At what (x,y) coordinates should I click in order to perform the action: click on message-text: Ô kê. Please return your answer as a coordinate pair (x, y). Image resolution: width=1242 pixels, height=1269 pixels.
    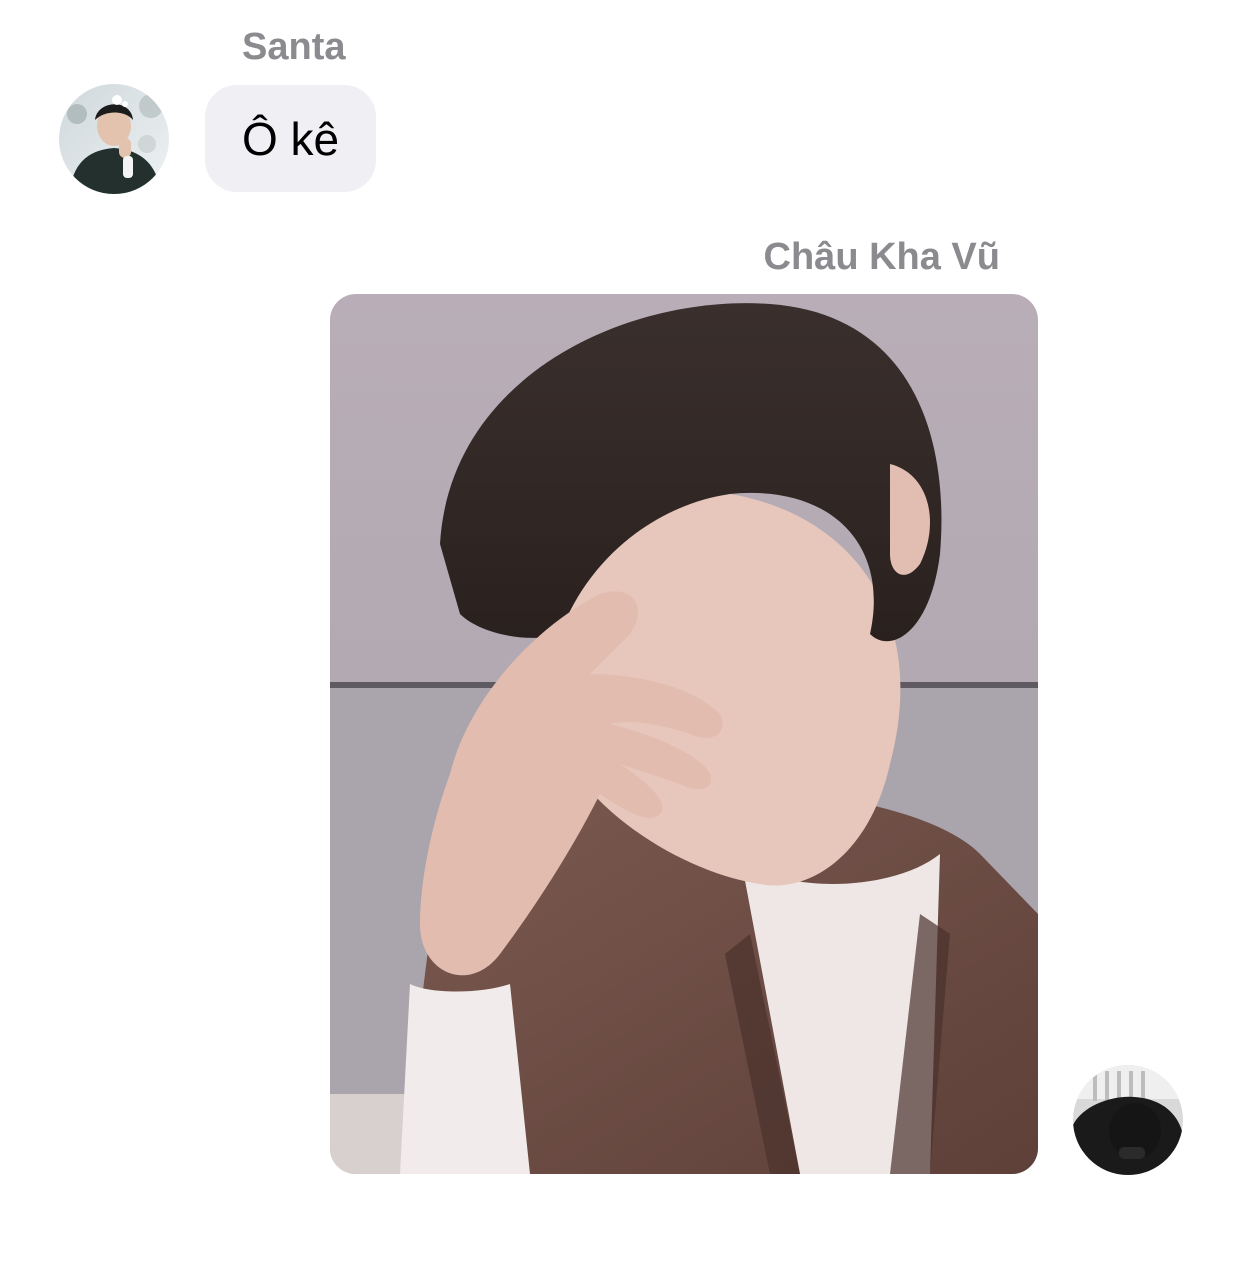
    Looking at the image, I should click on (291, 138).